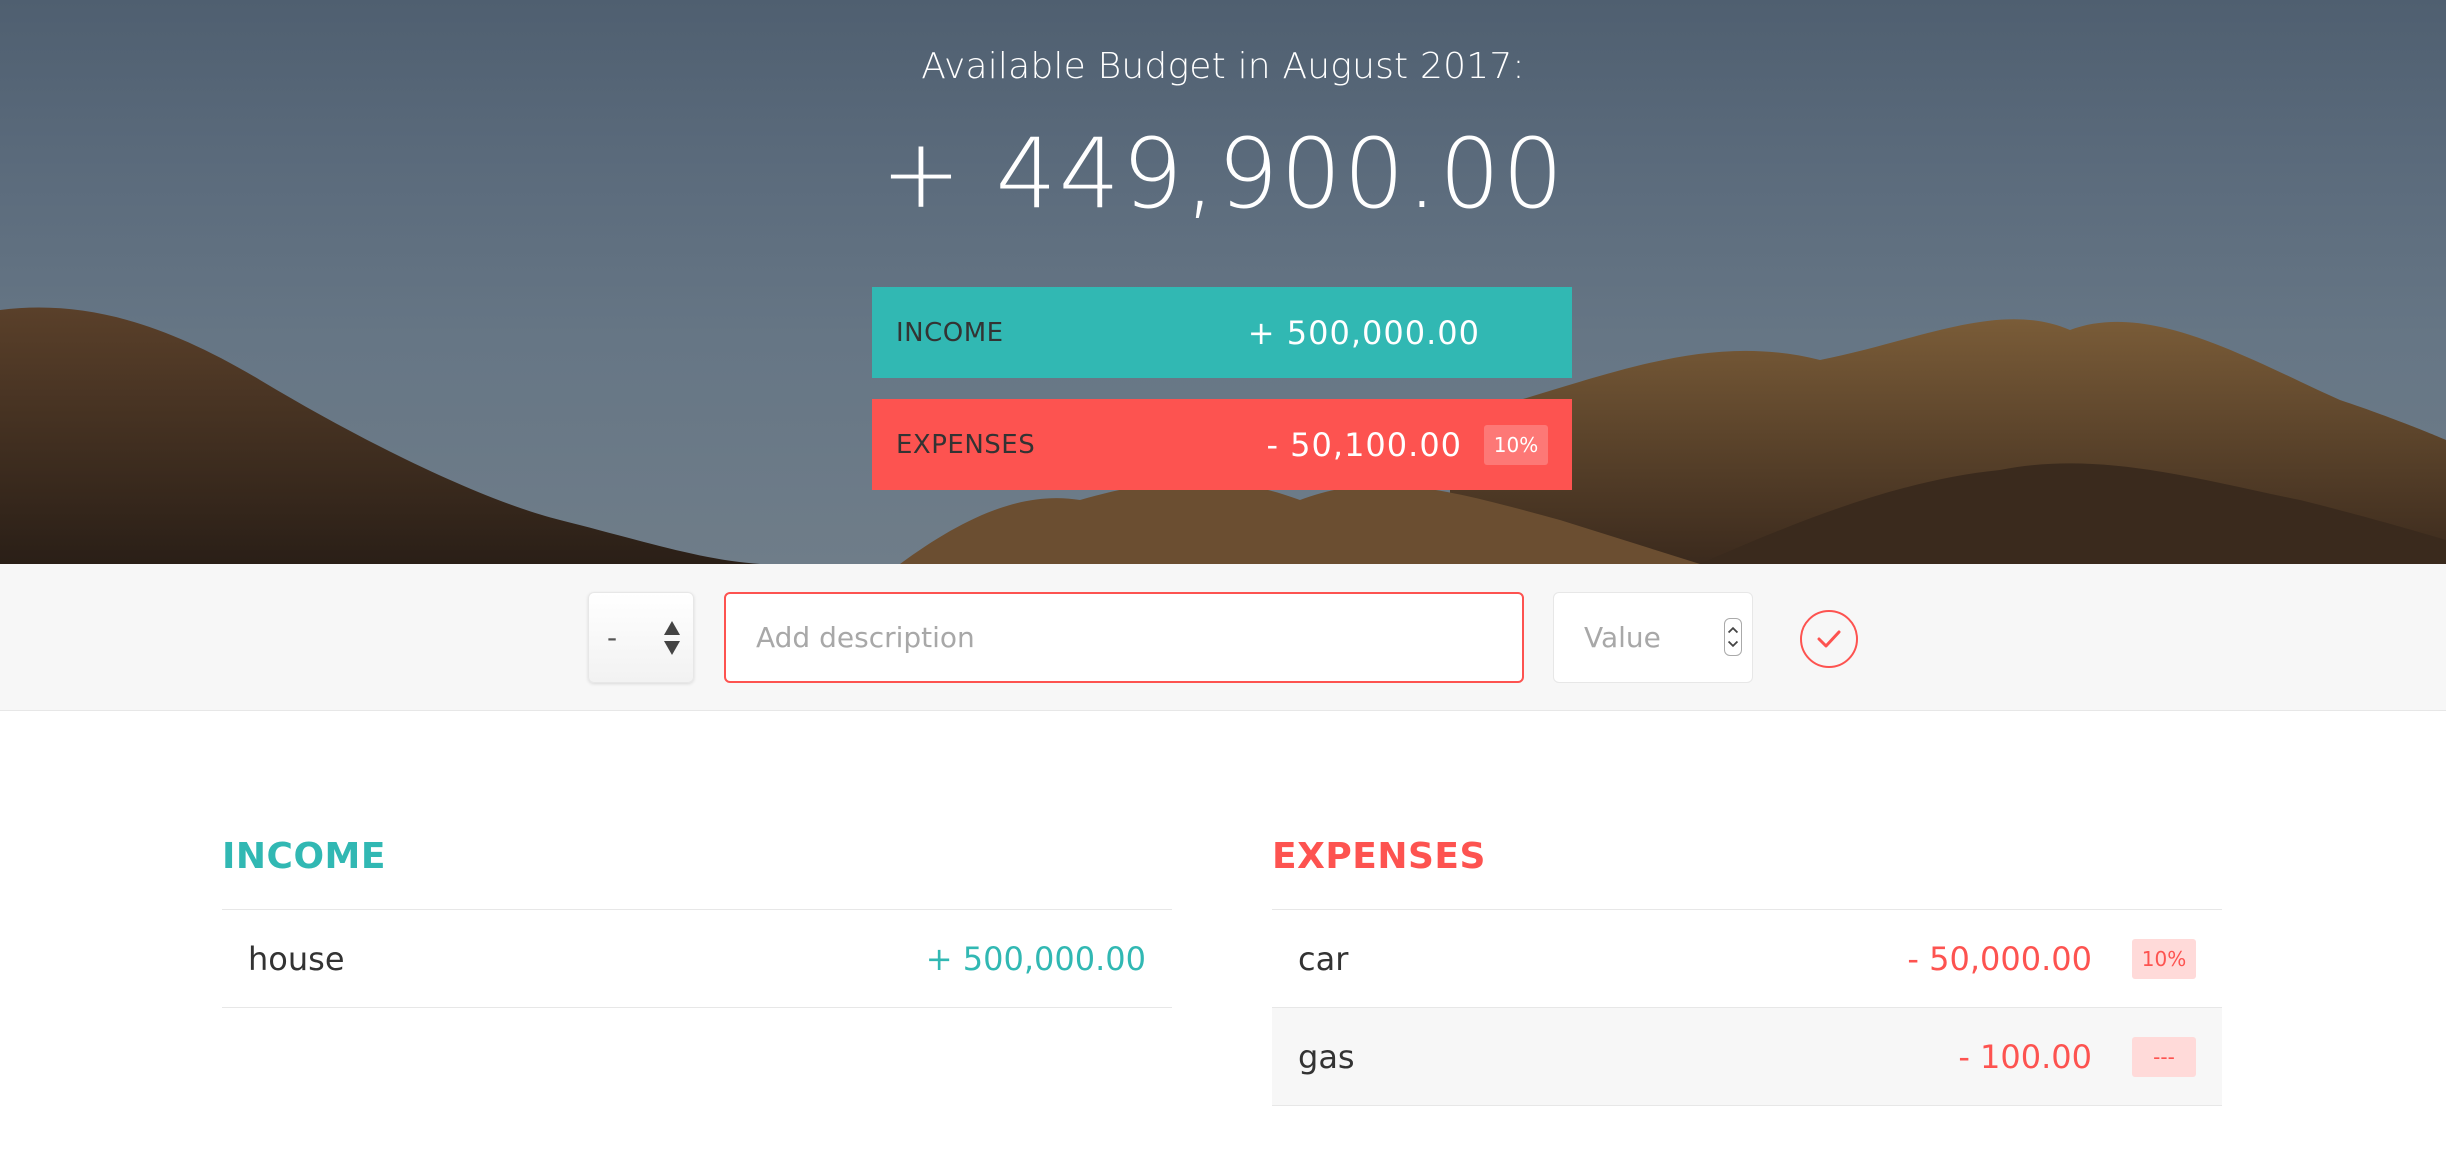 This screenshot has width=2446, height=1166. Describe the element at coordinates (1223, 174) in the screenshot. I see `available-budget-value: + 449,900.00` at that location.